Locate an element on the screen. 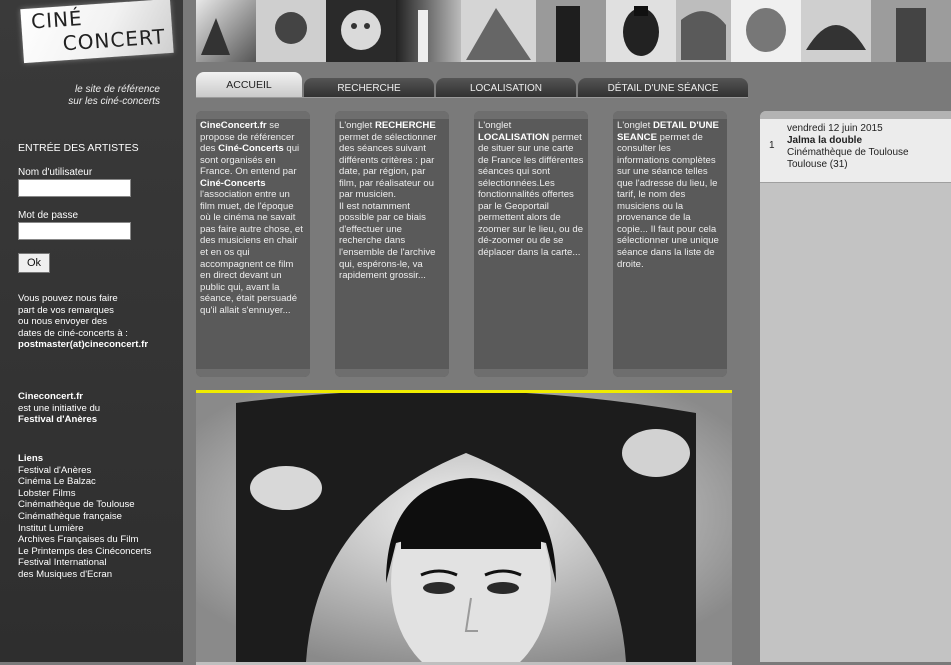 This screenshot has width=951, height=665. localisation-keyword: LOCALISATION is located at coordinates (514, 137).